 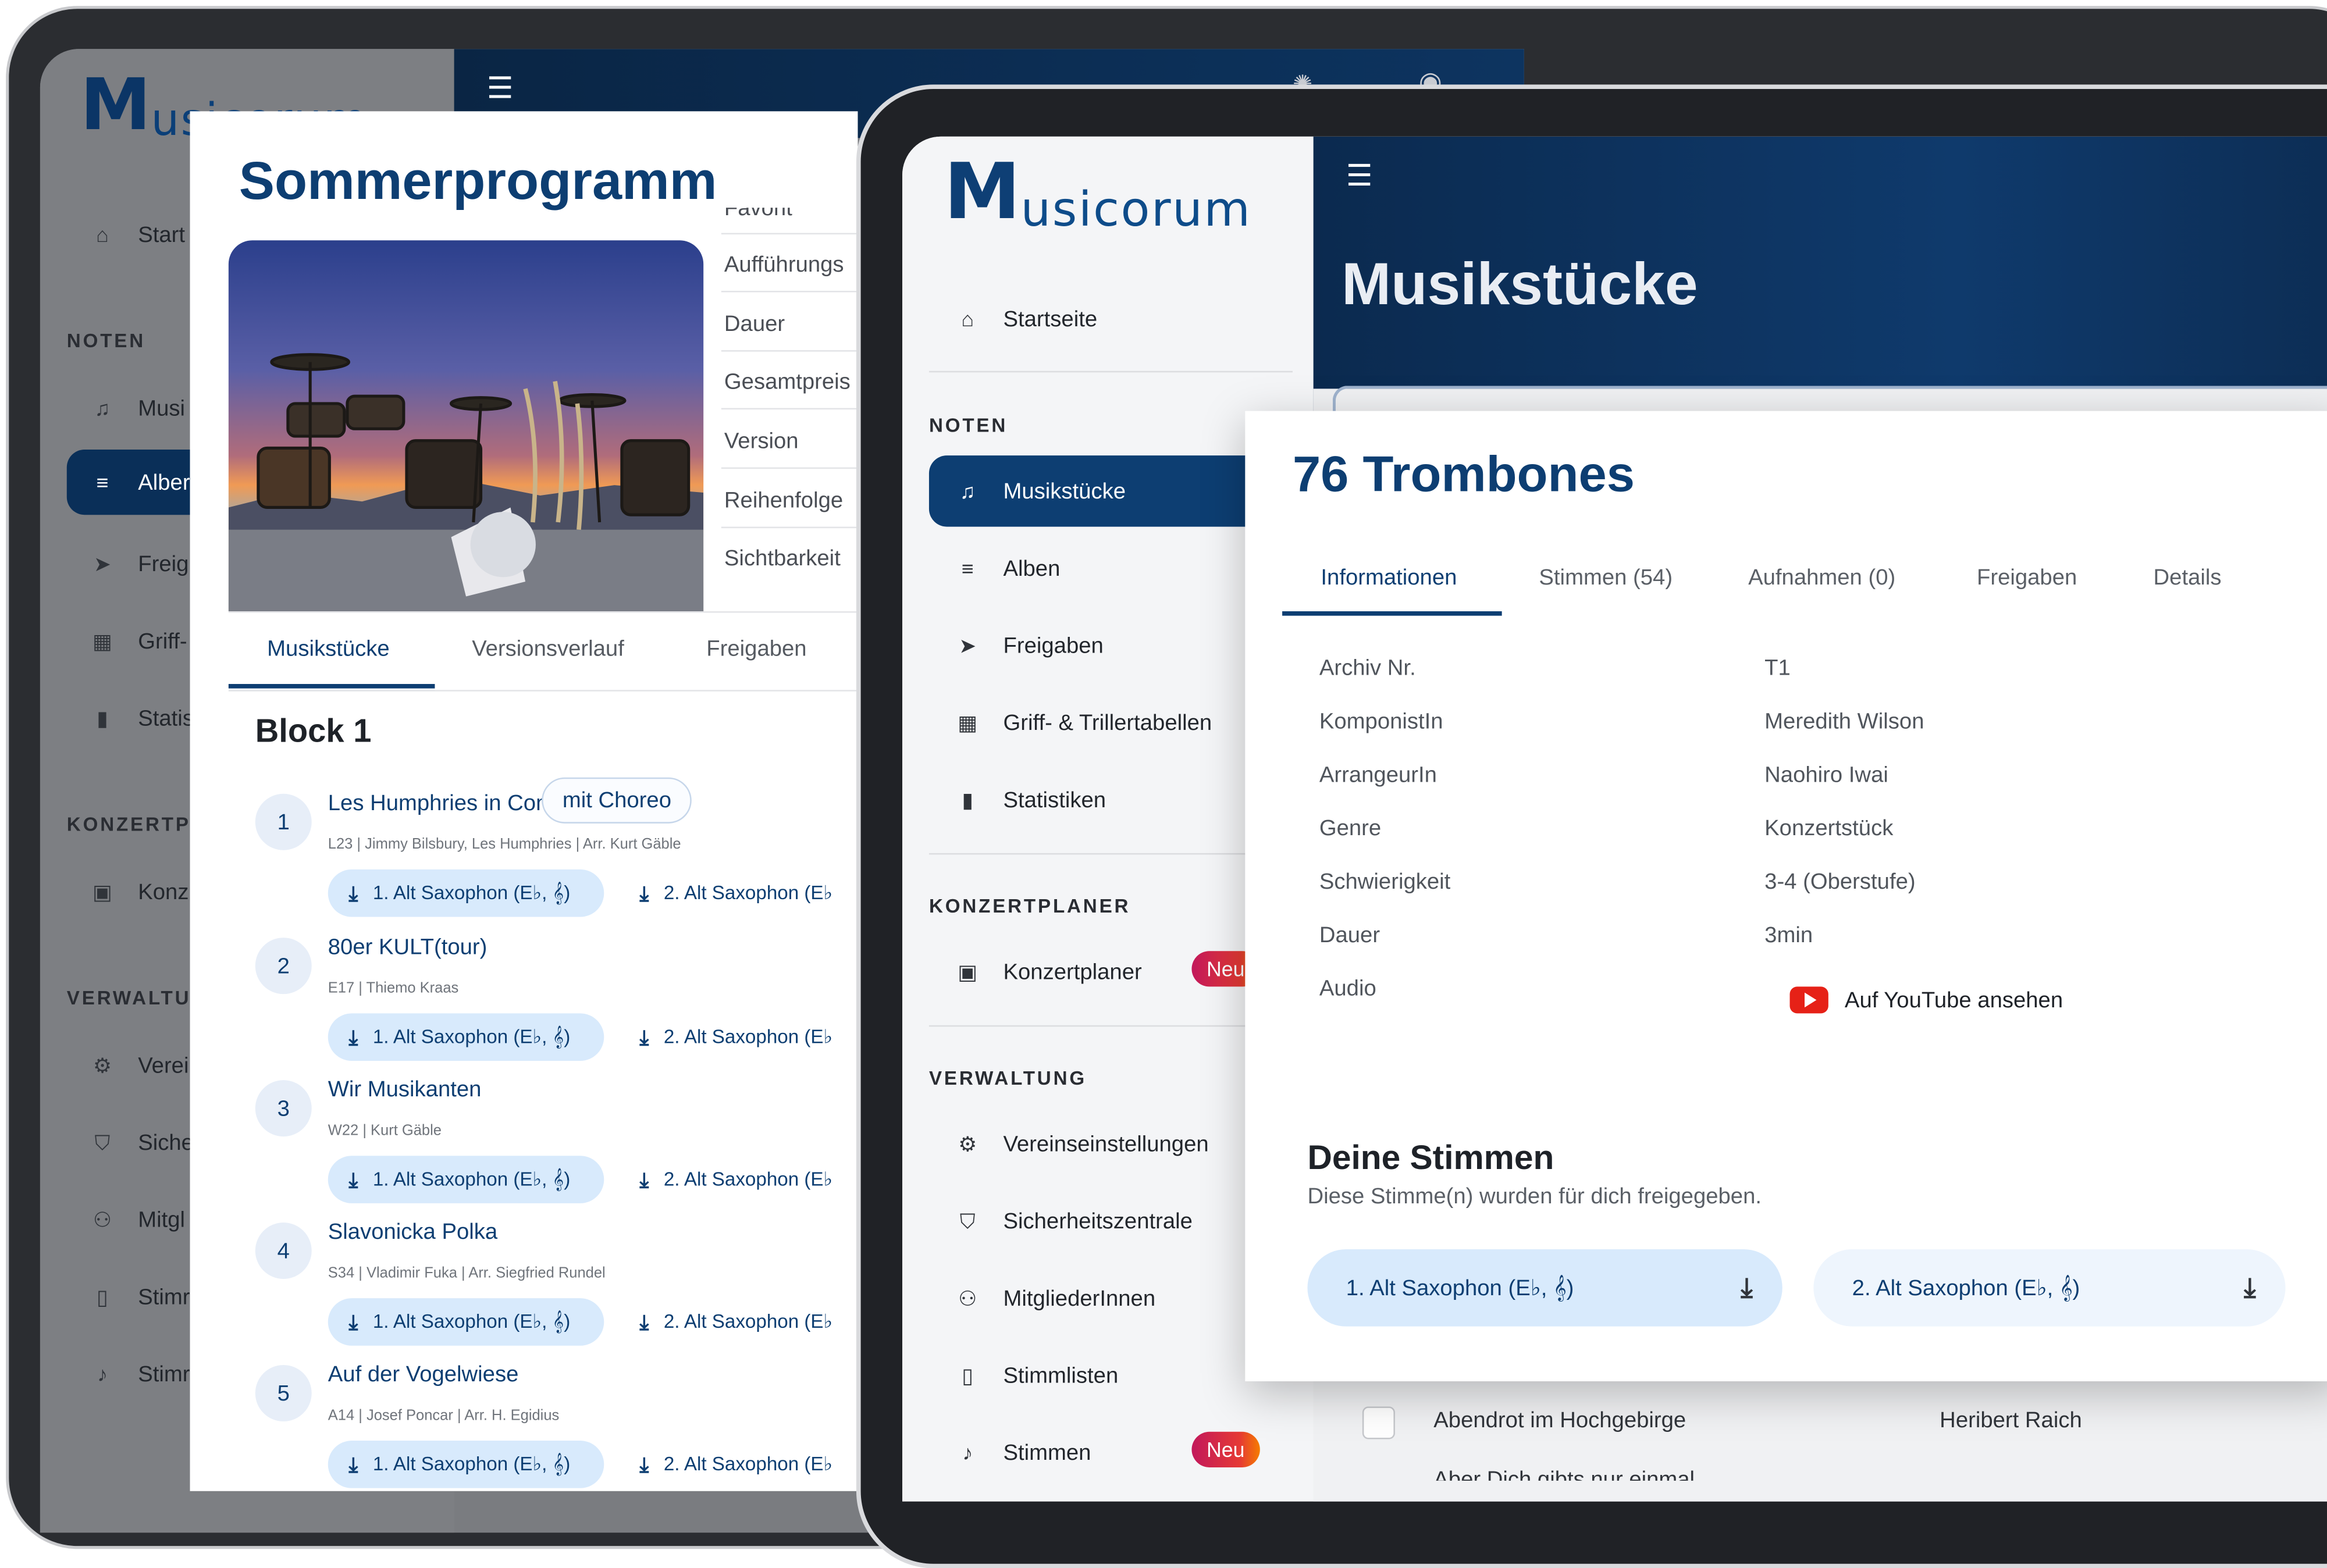 I want to click on song-title: 80er KULT(tour), so click(x=408, y=948).